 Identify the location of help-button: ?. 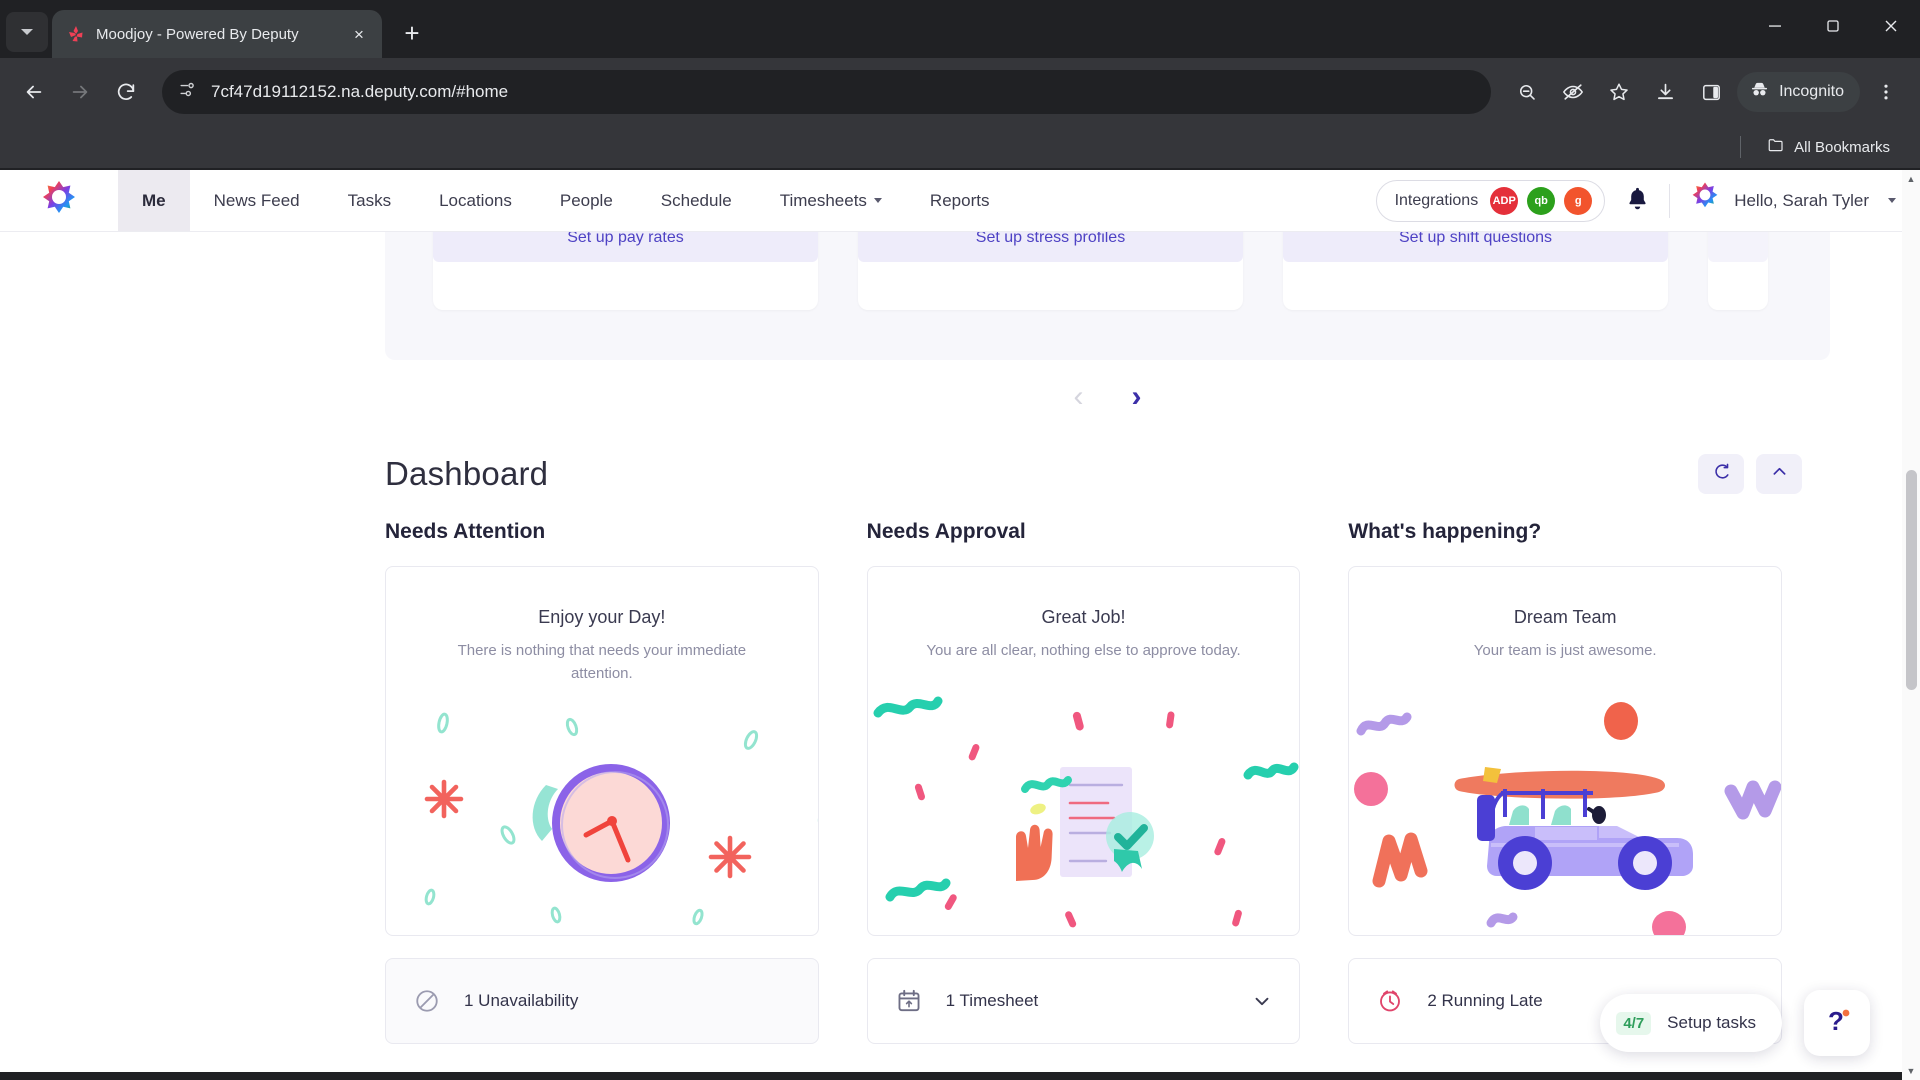
(1837, 1023).